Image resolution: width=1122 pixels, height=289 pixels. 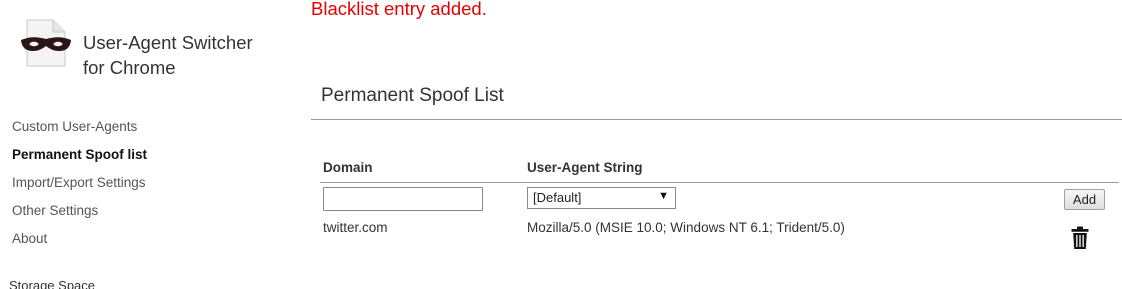 What do you see at coordinates (557, 197) in the screenshot?
I see `user-agent-select-value: [Default]` at bounding box center [557, 197].